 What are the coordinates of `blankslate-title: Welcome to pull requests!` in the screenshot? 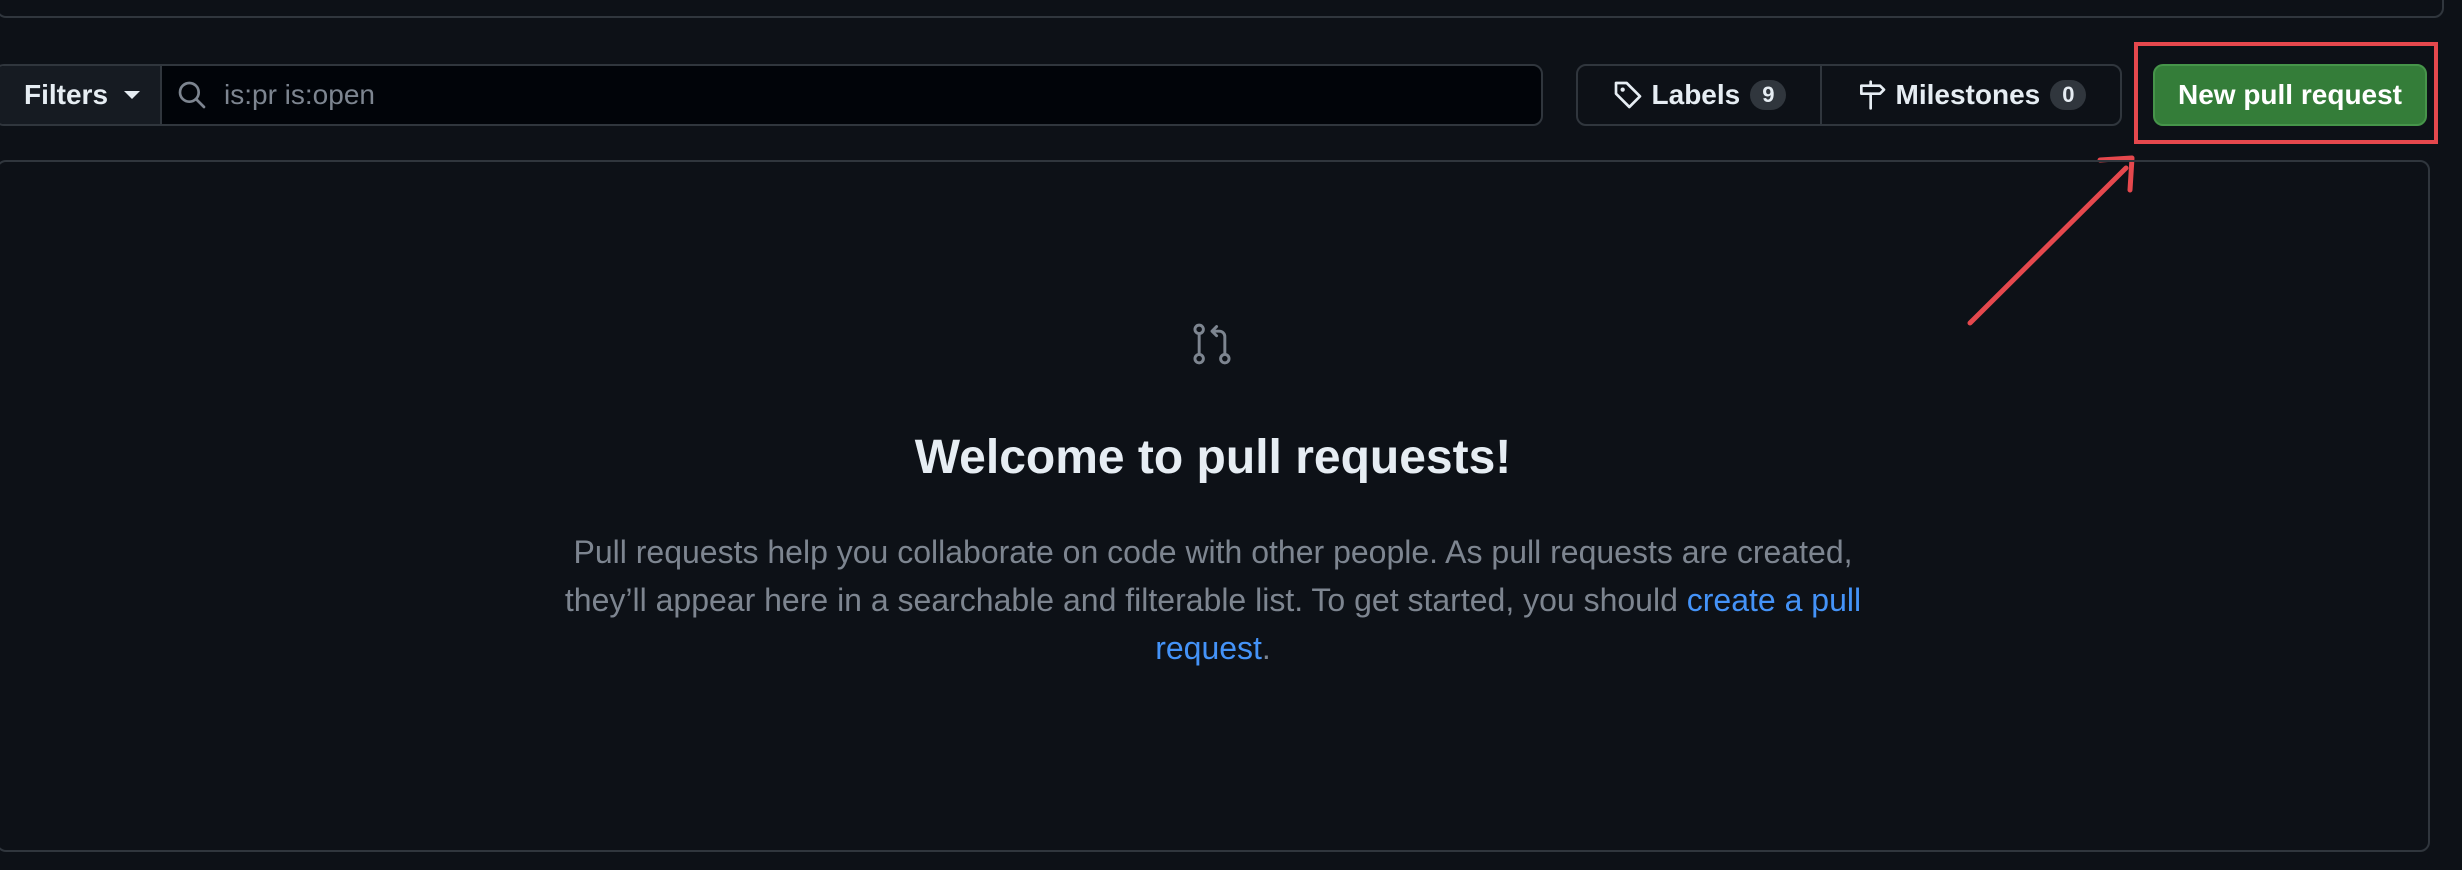 It's located at (1213, 457).